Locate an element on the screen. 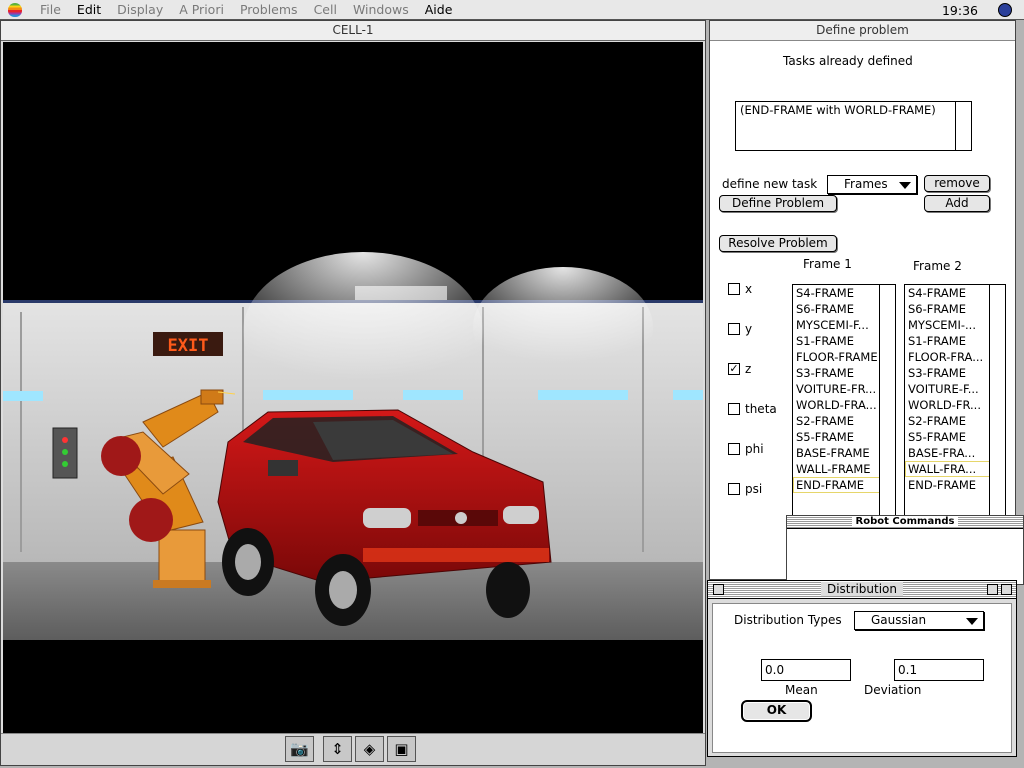  checkbox-theta-label: theta is located at coordinates (761, 409).